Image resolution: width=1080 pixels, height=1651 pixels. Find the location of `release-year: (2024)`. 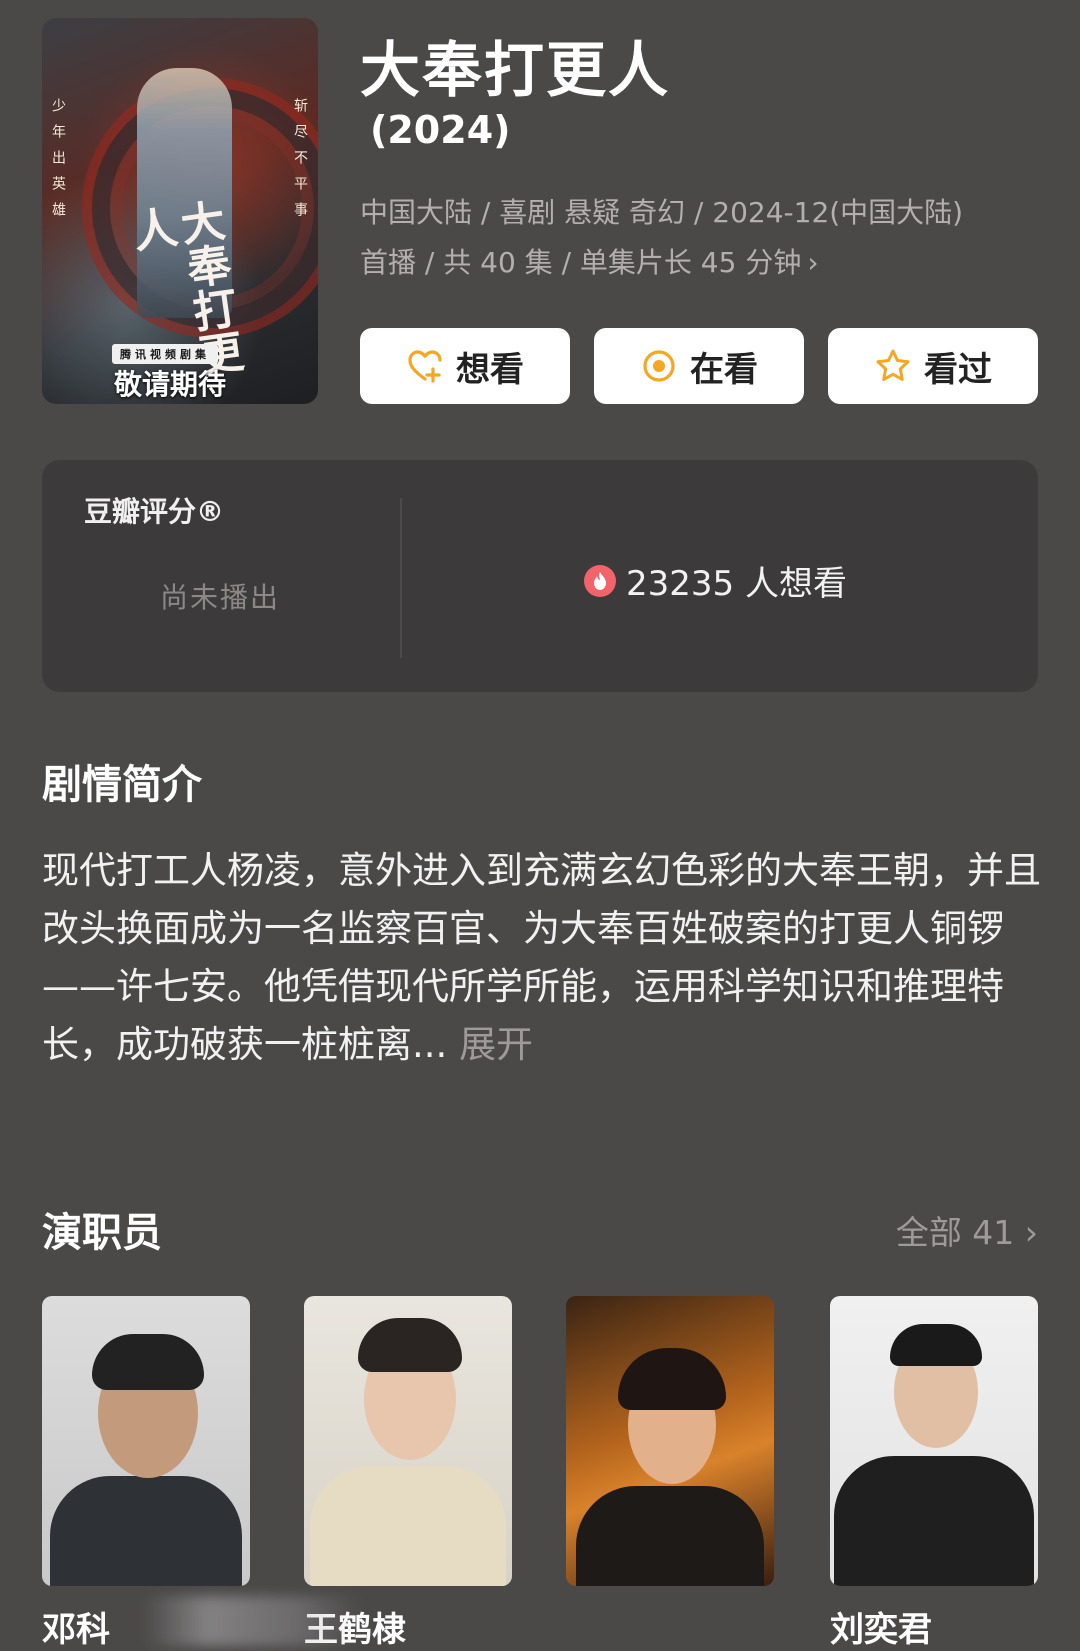

release-year: (2024) is located at coordinates (440, 130).